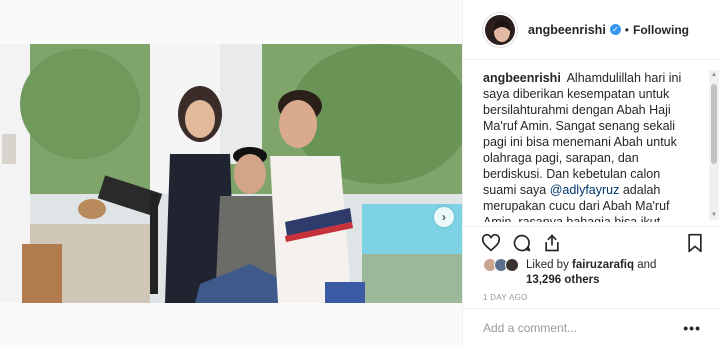 Image resolution: width=720 pixels, height=347 pixels. Describe the element at coordinates (567, 30) in the screenshot. I see `author-username-link: angbeenrishi` at that location.